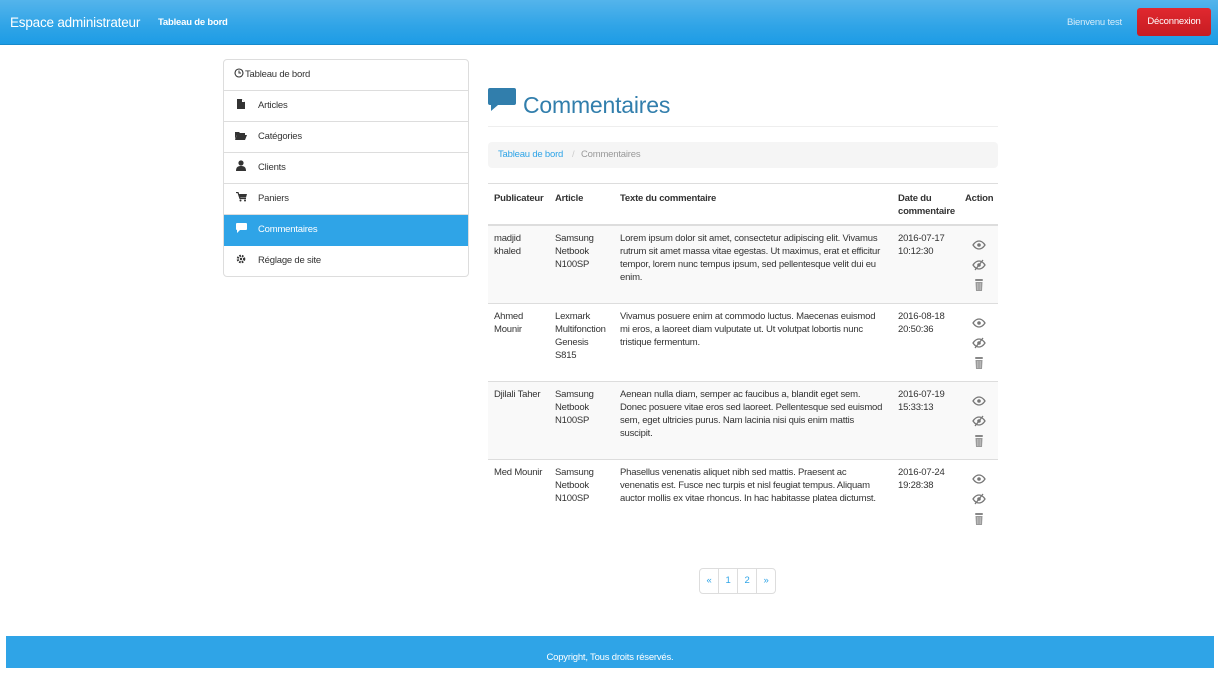  Describe the element at coordinates (978, 204) in the screenshot. I see `column-header-action: Action` at that location.